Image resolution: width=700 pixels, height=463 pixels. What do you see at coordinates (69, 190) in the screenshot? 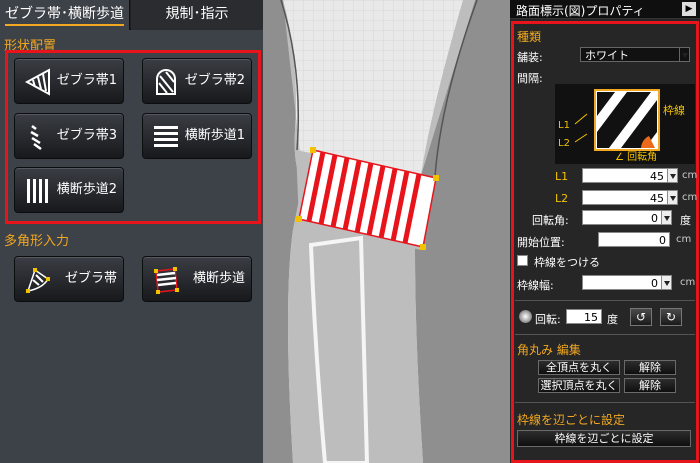
I see `crosswalk2-button: 横断歩道2` at bounding box center [69, 190].